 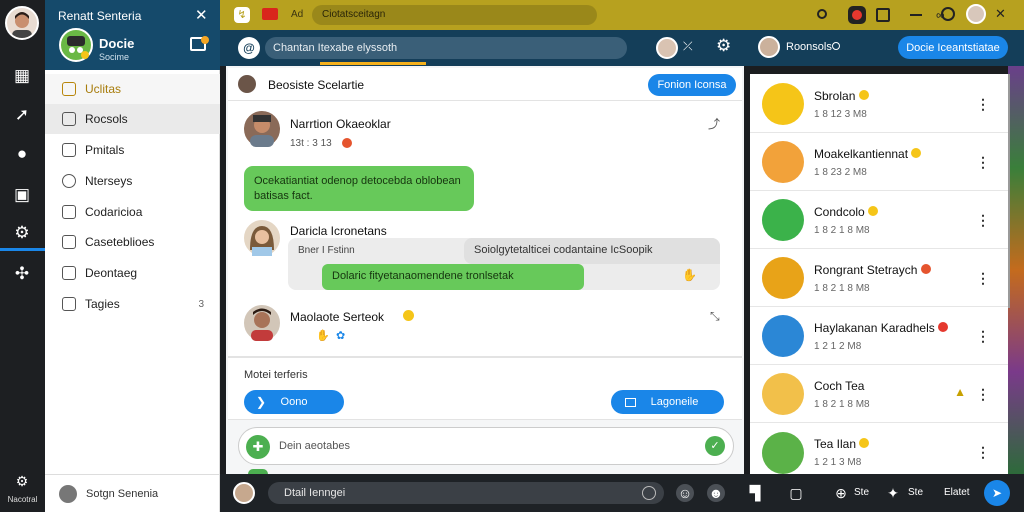 What do you see at coordinates (132, 212) in the screenshot?
I see `nav-item-codaricioa: Codaricioa` at bounding box center [132, 212].